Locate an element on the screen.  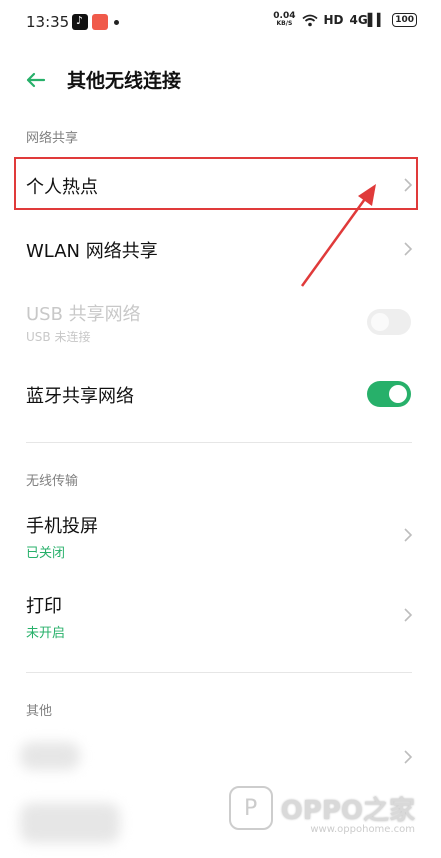
notification-icons is located at coordinates (95, 22).